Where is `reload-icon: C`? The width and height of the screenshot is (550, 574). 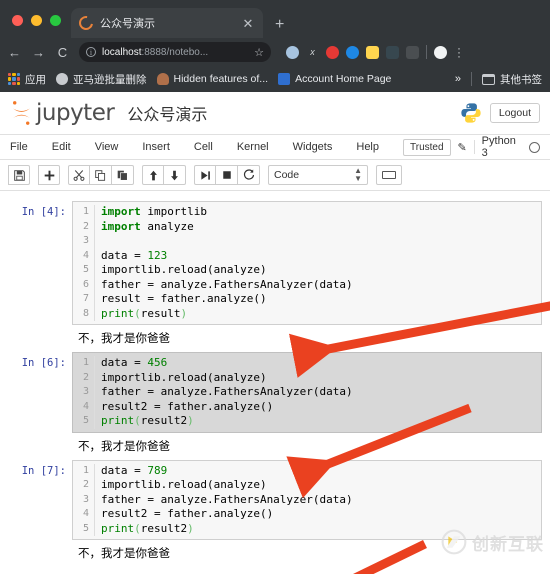 reload-icon: C is located at coordinates (62, 52).